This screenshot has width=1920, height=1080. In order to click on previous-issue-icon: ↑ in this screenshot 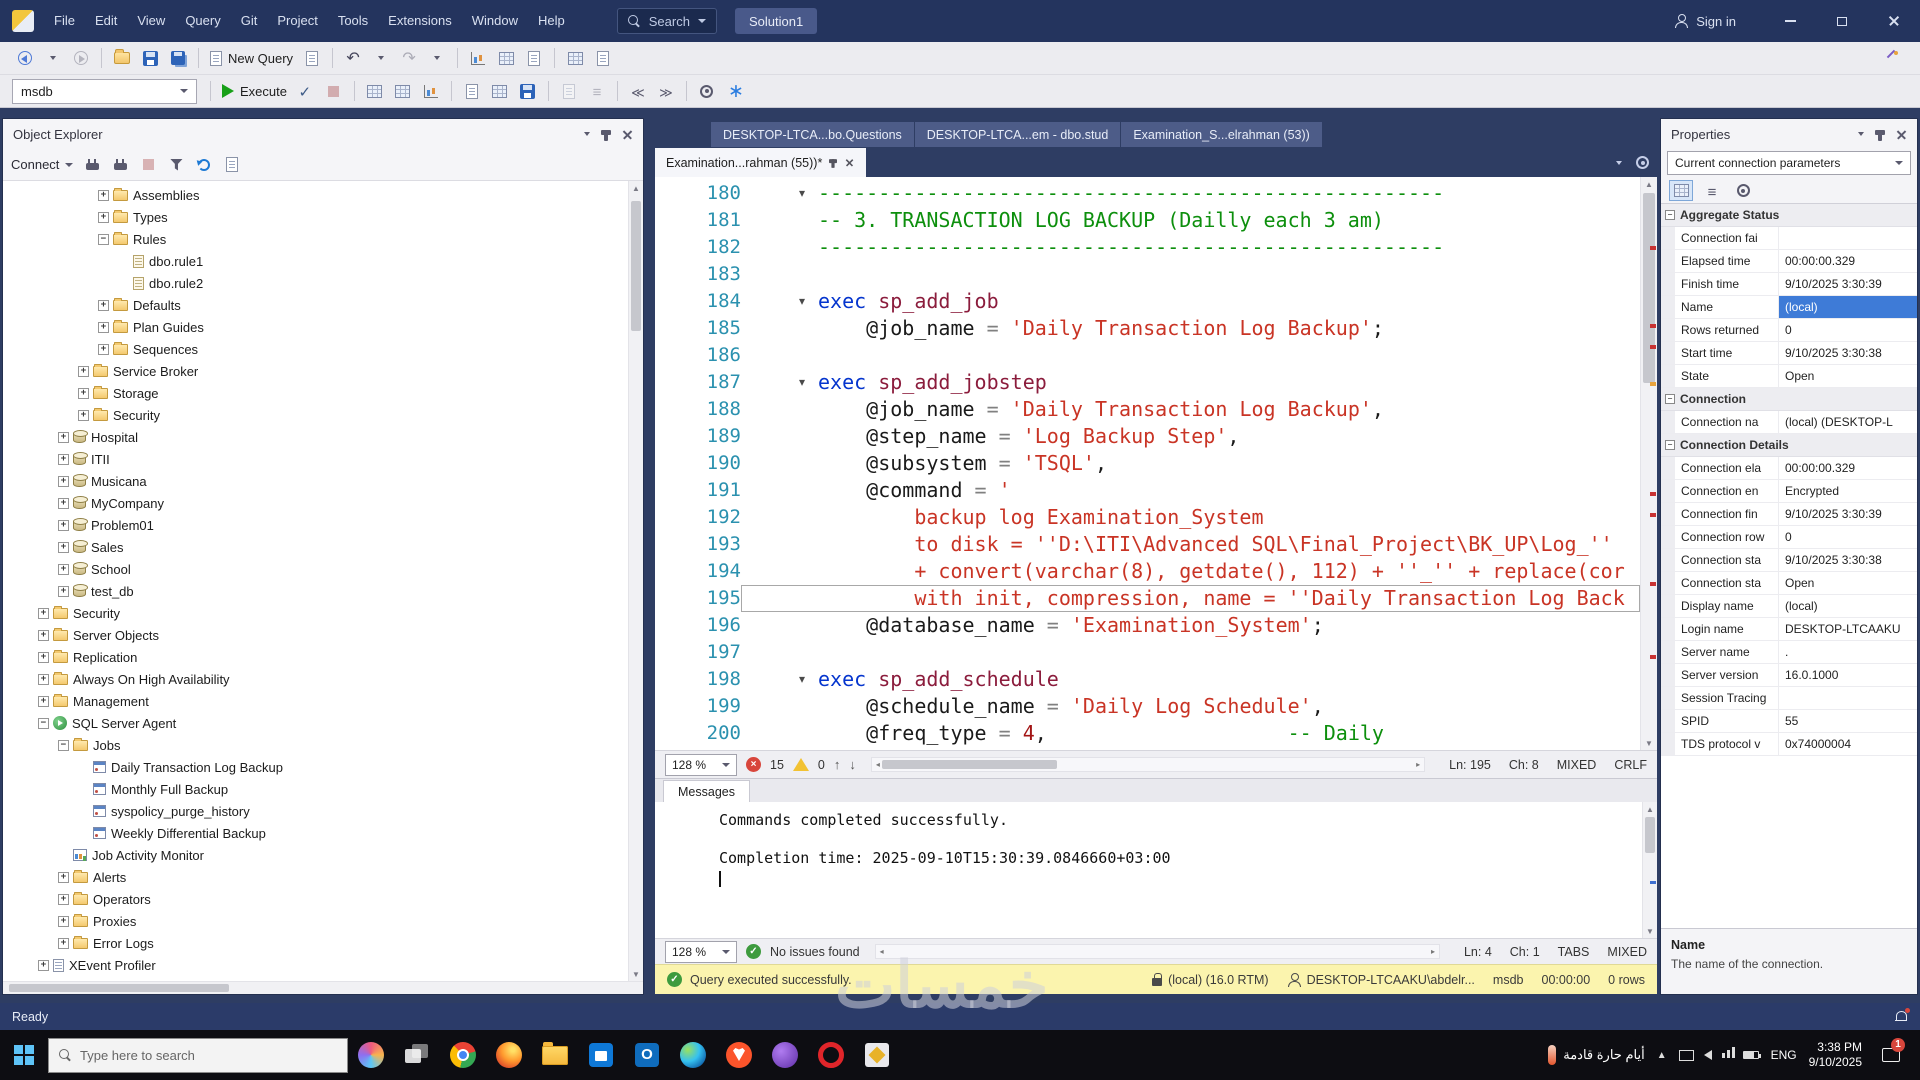, I will do `click(837, 764)`.